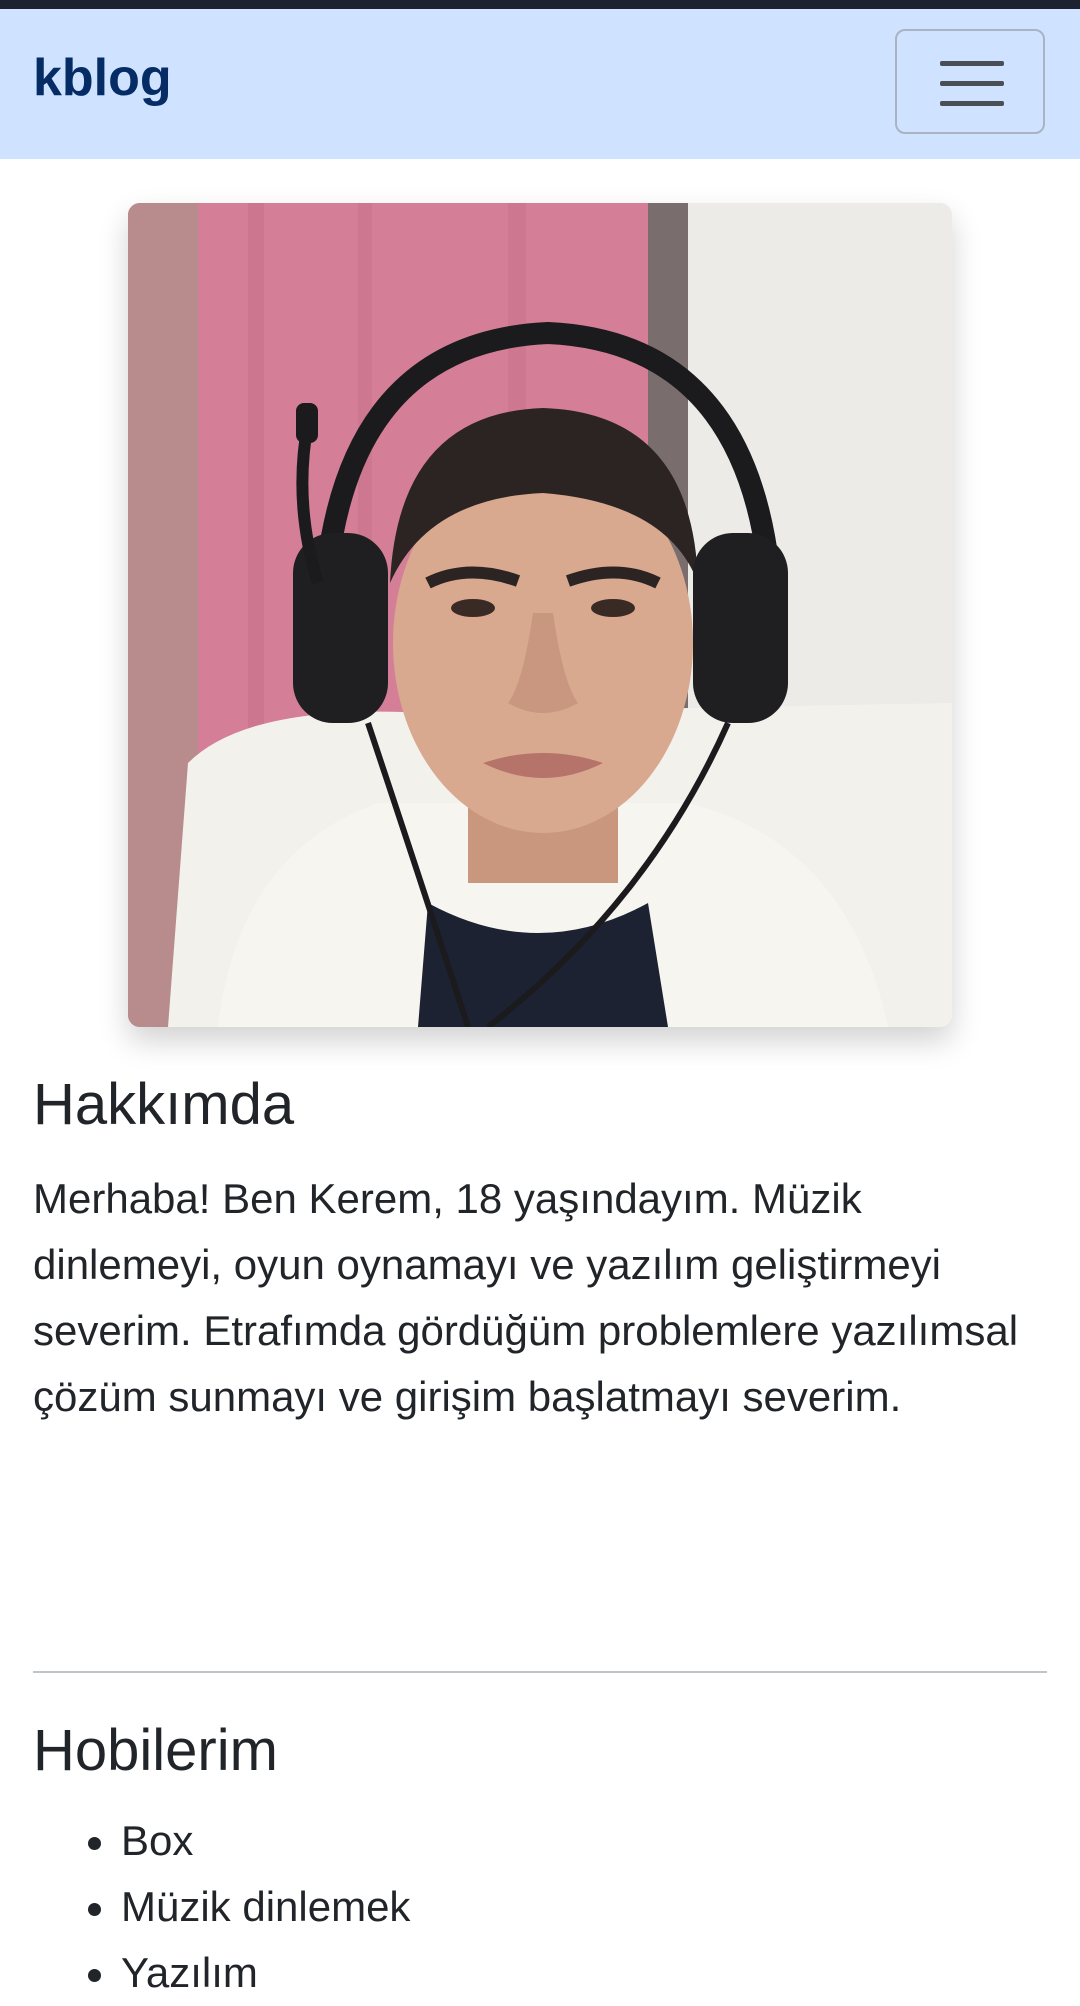 This screenshot has height=2006, width=1080. I want to click on menu-toggle-button, so click(970, 81).